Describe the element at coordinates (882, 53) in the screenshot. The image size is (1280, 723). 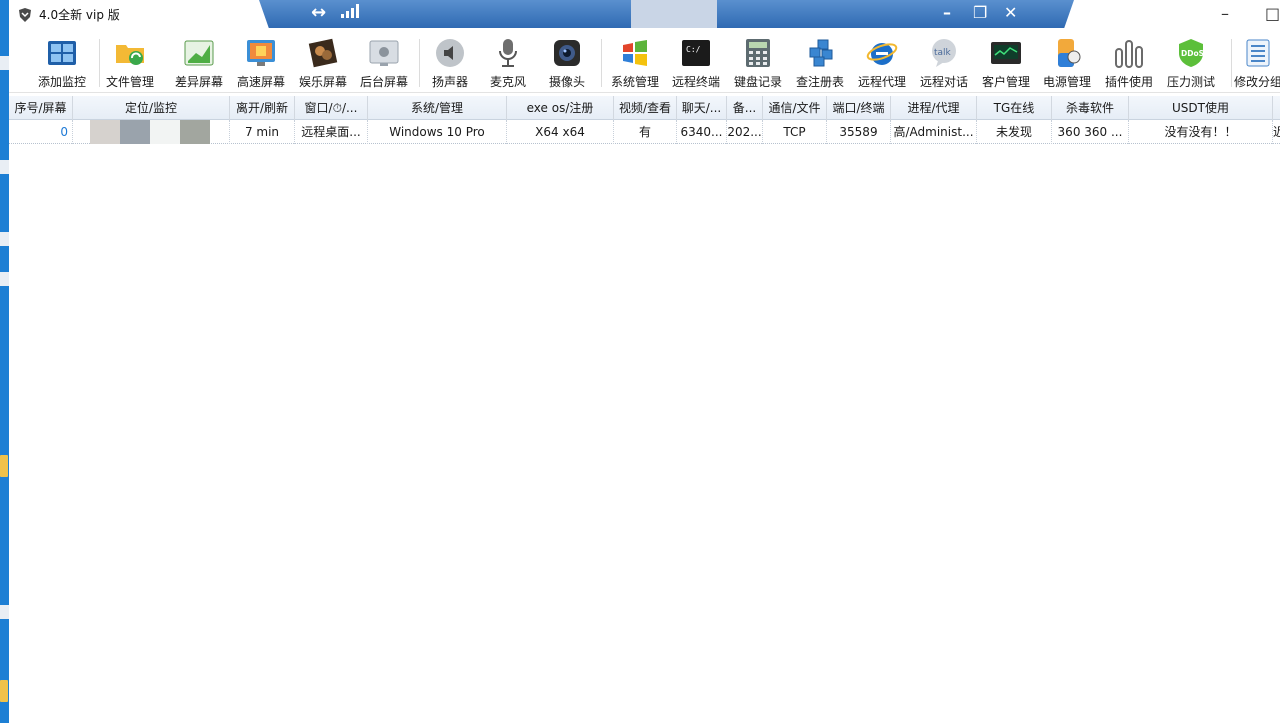
I see `ie-globe-icon` at that location.